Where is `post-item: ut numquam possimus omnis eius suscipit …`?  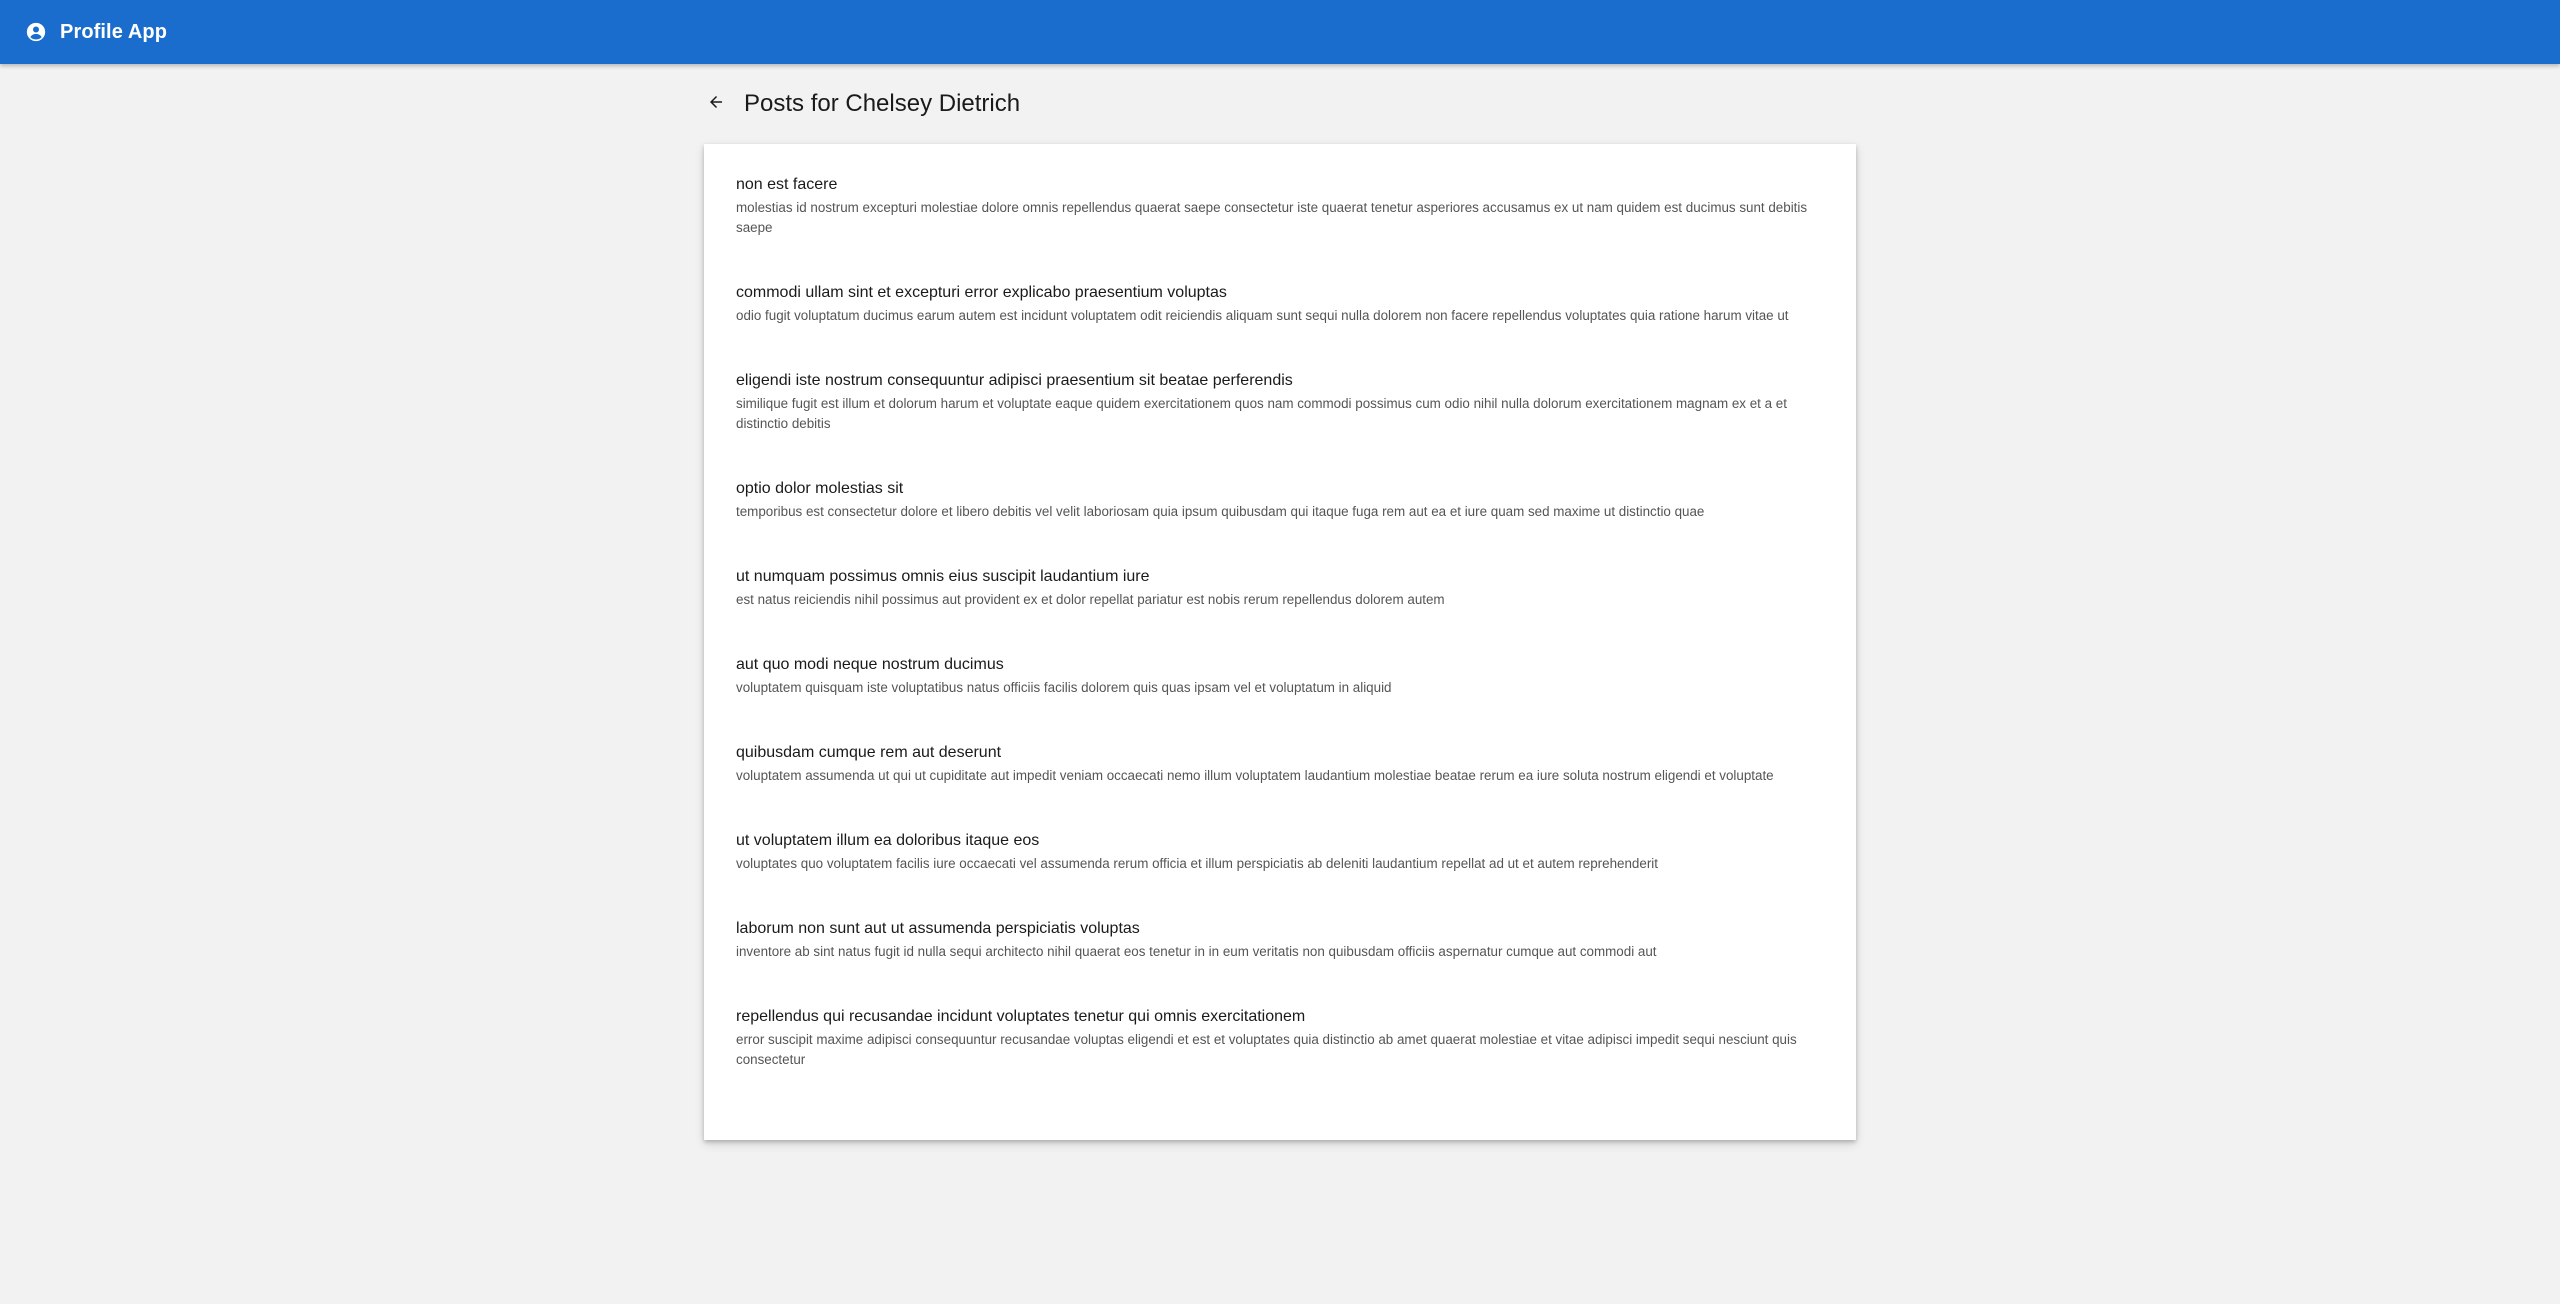
post-item: ut numquam possimus omnis eius suscipit … is located at coordinates (1280, 588).